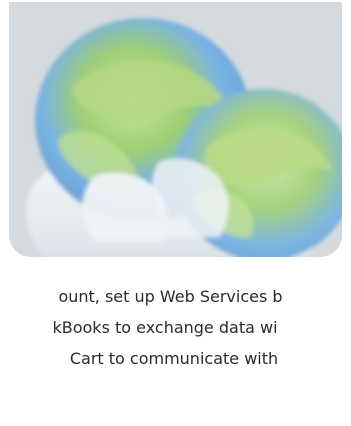  What do you see at coordinates (170, 296) in the screenshot?
I see `description-line-1: ount, set up Web Services b` at bounding box center [170, 296].